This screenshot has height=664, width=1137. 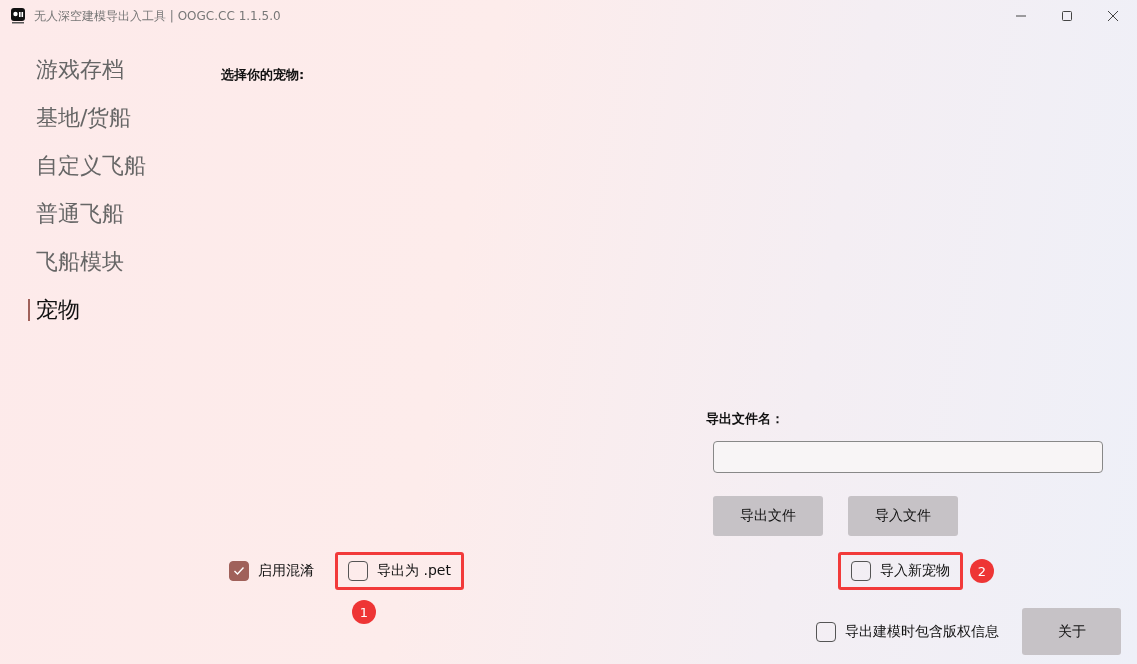 I want to click on number-badge: 2, so click(x=982, y=571).